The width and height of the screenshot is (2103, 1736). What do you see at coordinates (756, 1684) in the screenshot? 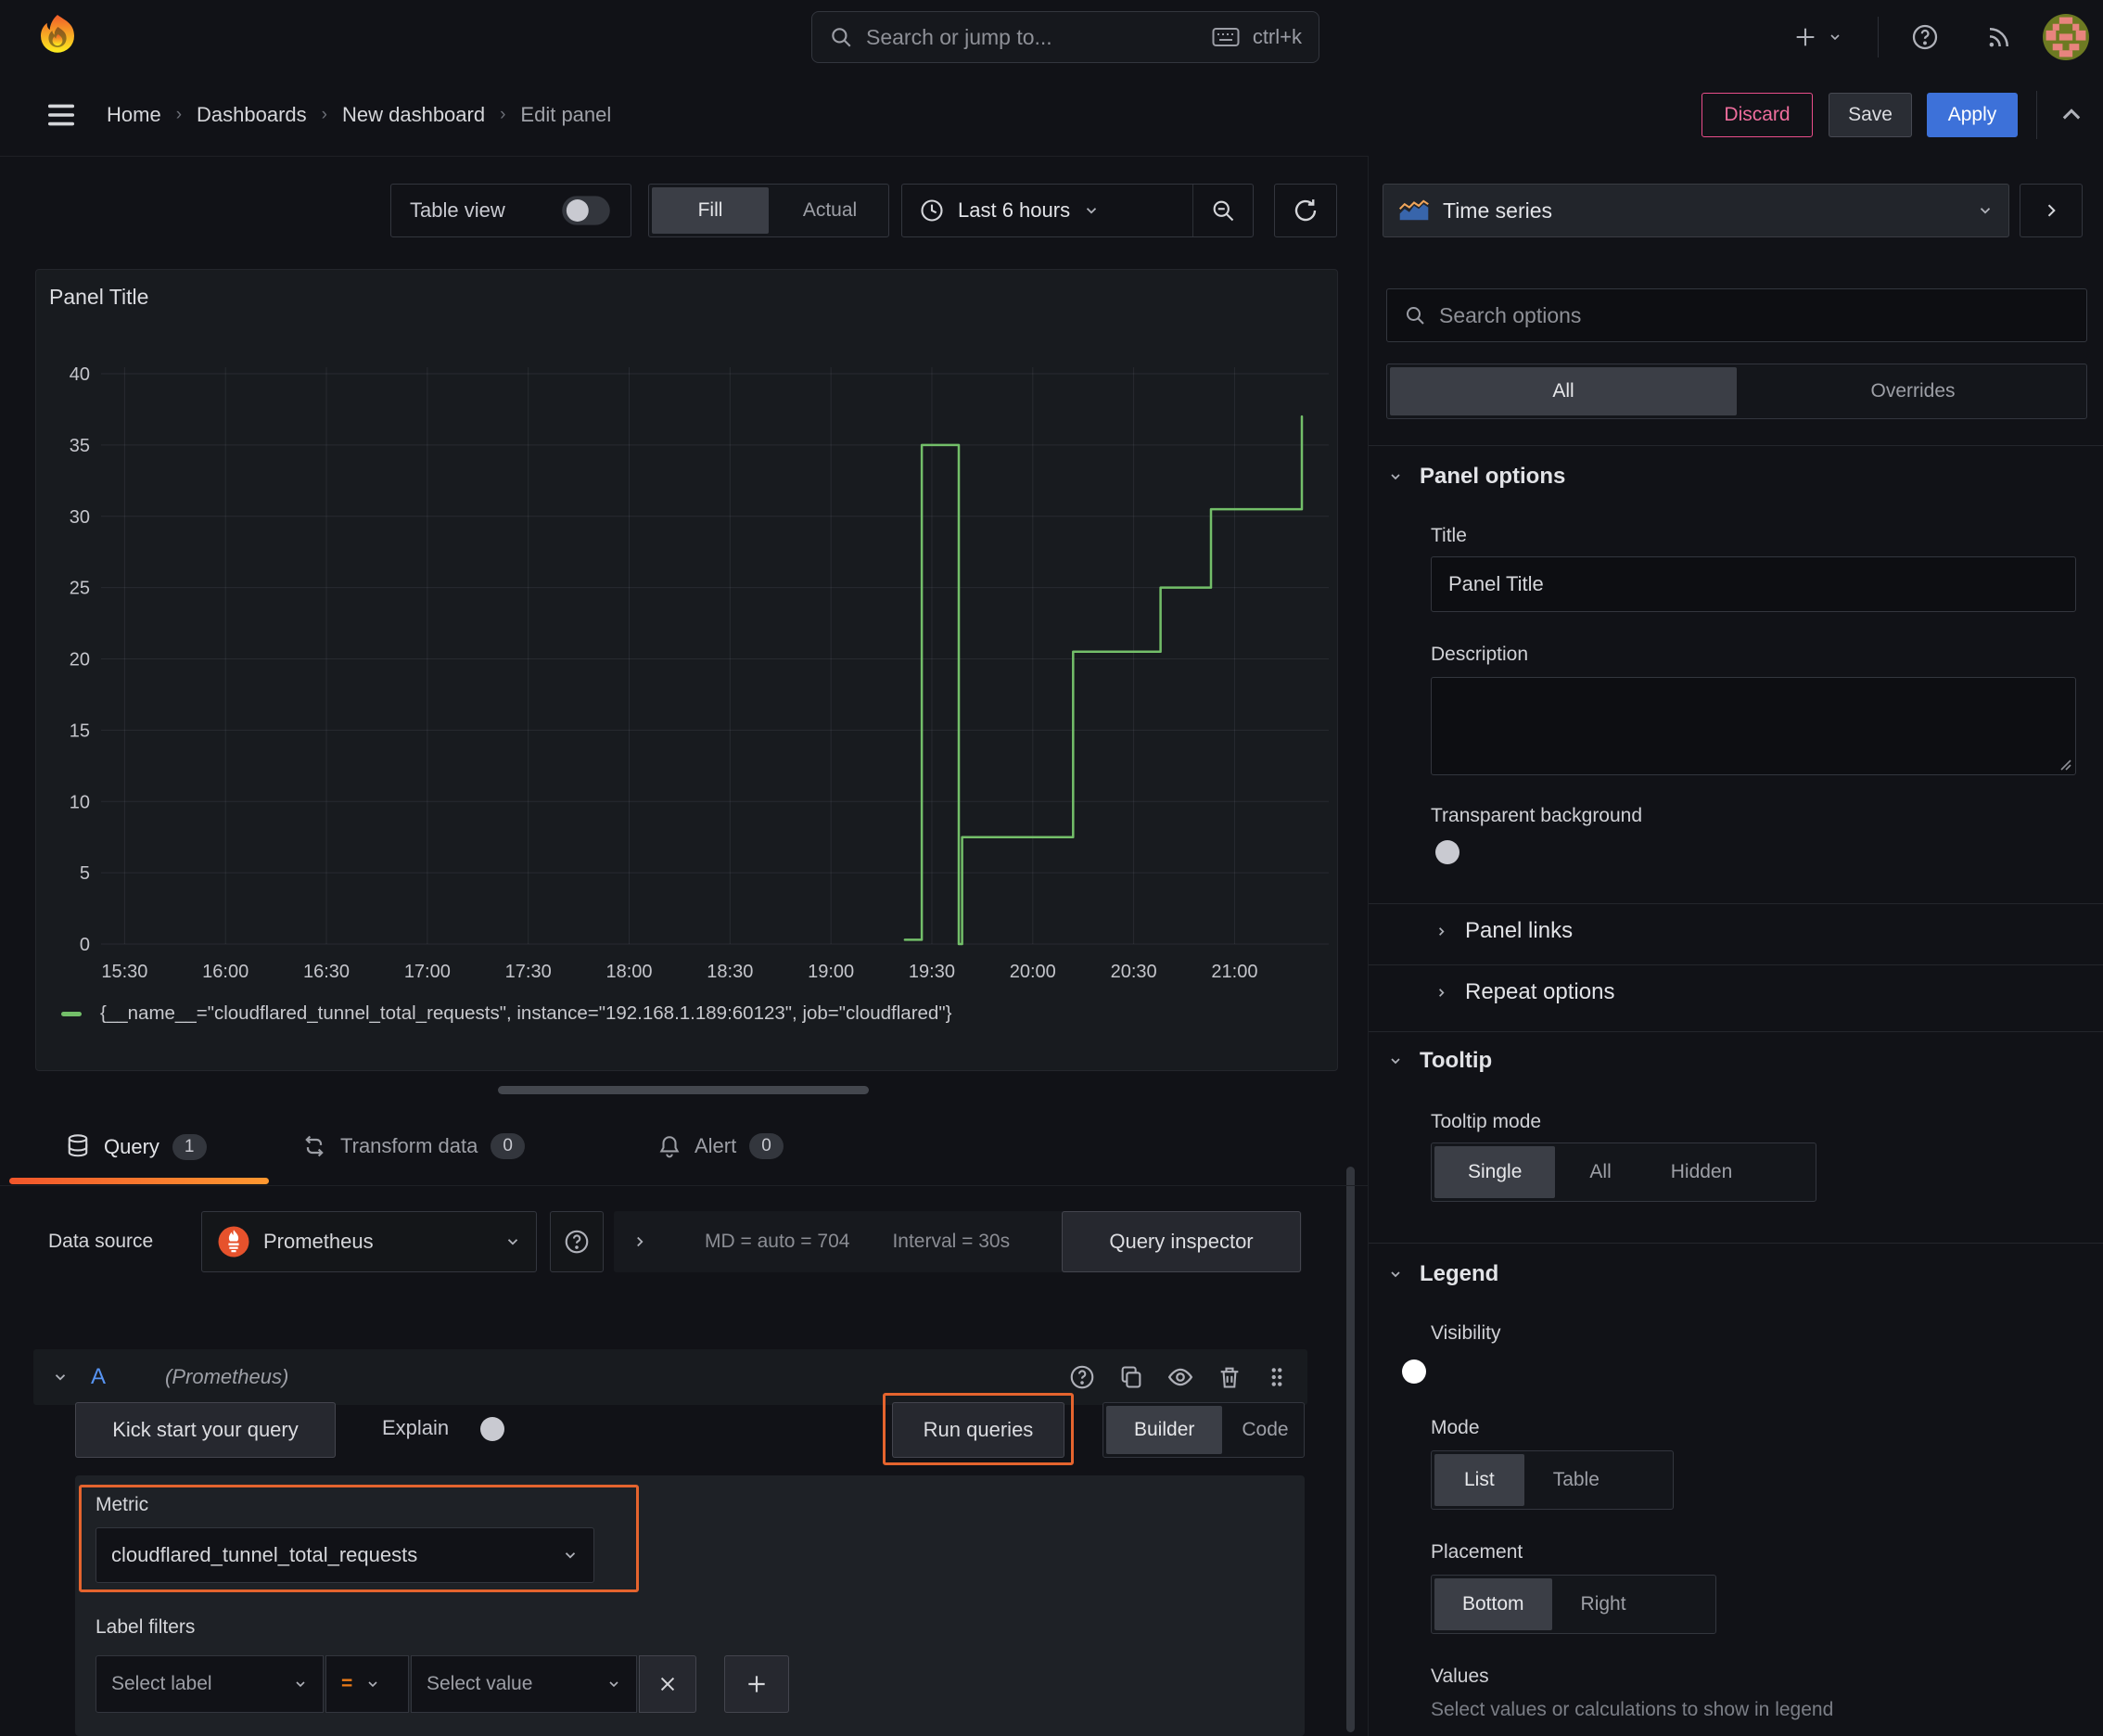
I see `add-filter-button` at bounding box center [756, 1684].